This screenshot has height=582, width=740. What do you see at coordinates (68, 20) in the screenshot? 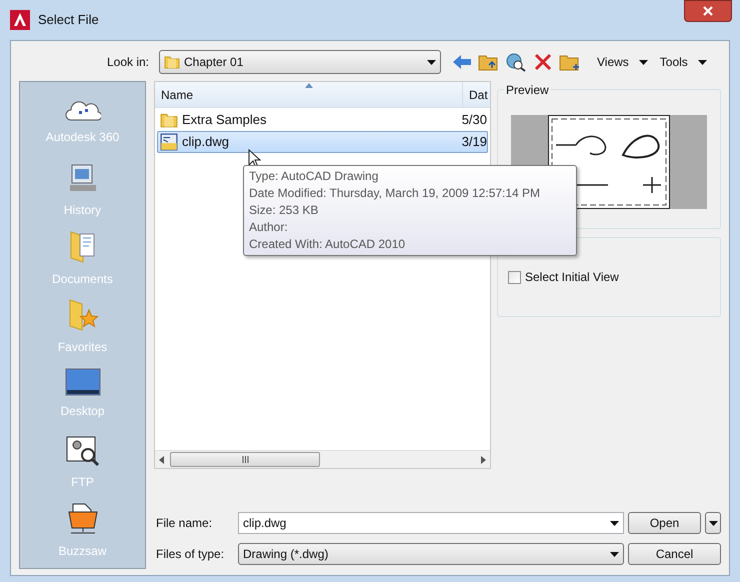
I see `window-title: Select File` at bounding box center [68, 20].